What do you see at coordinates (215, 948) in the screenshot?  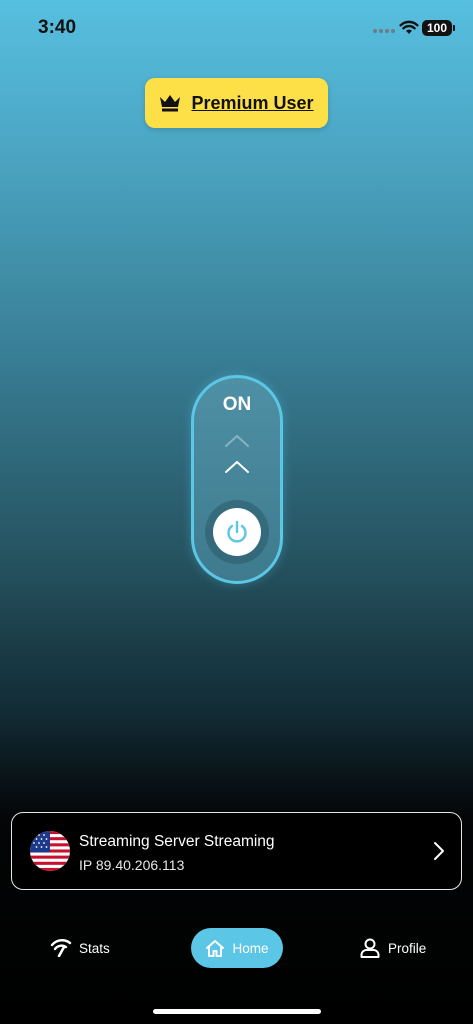 I see `home-icon` at bounding box center [215, 948].